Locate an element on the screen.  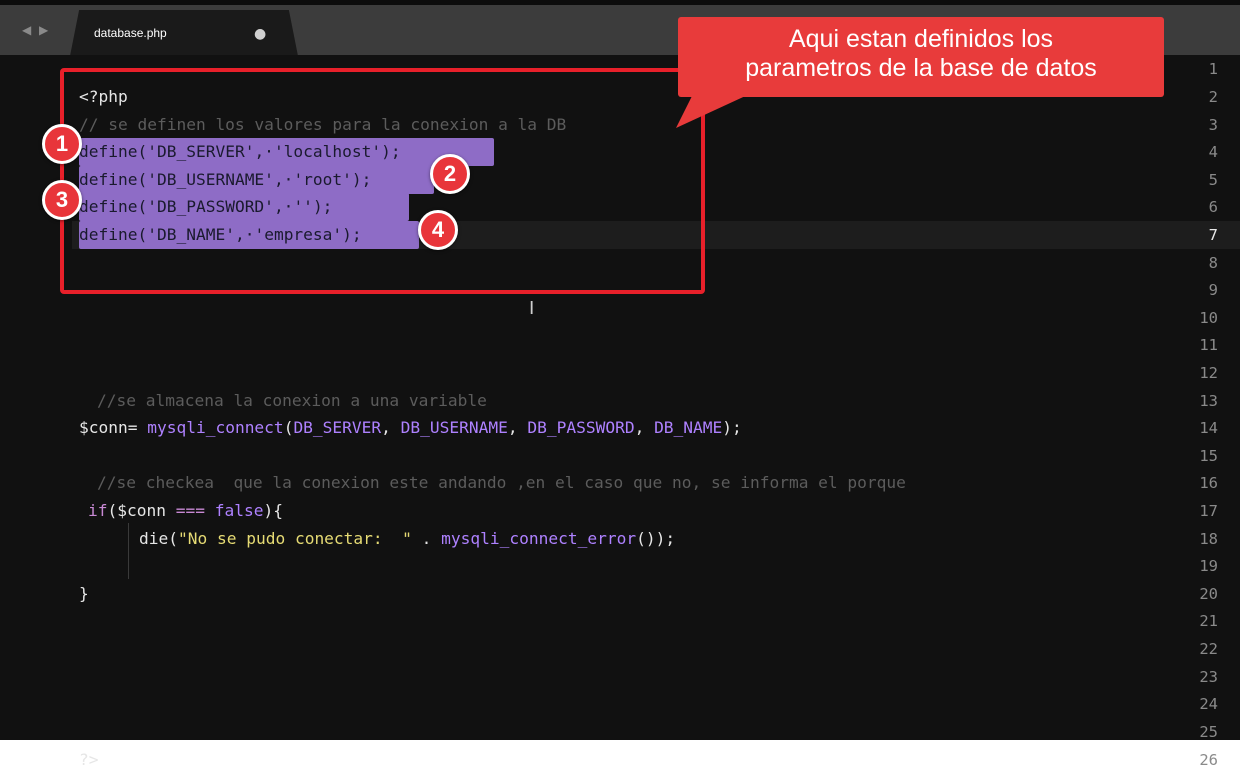
line-number: 26 is located at coordinates (1208, 760).